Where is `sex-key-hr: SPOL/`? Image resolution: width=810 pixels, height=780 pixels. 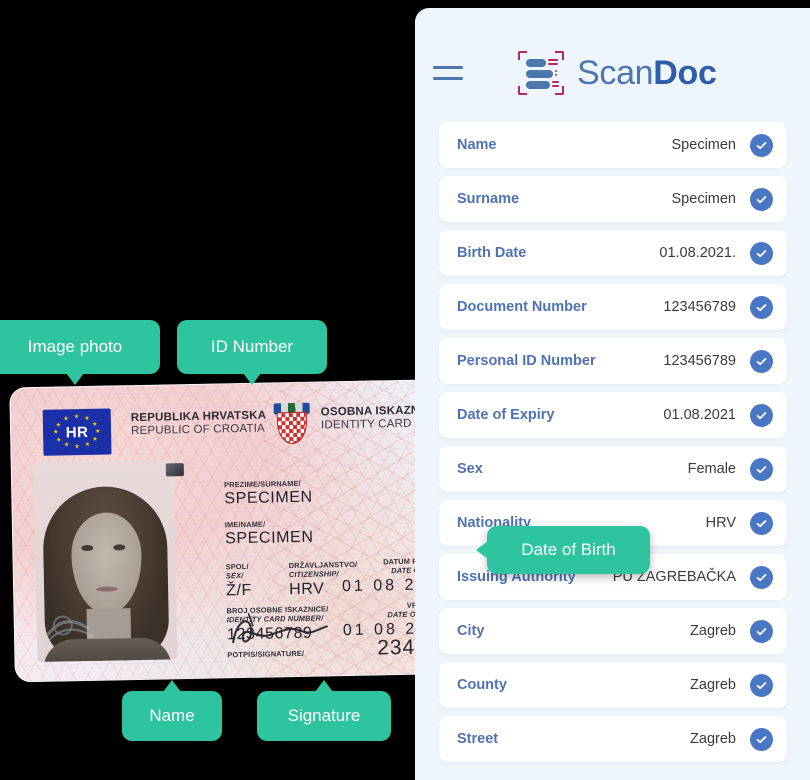 sex-key-hr: SPOL/ is located at coordinates (237, 566).